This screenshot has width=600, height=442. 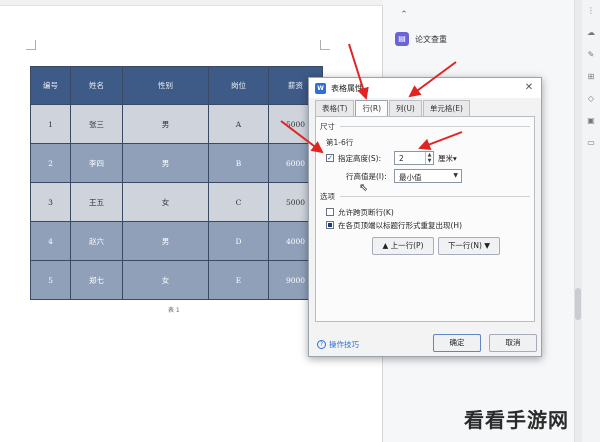 I want to click on right-toolbar: ⋮ ☁ ✎ ⊞ ◇ ▣ ▭, so click(x=591, y=221).